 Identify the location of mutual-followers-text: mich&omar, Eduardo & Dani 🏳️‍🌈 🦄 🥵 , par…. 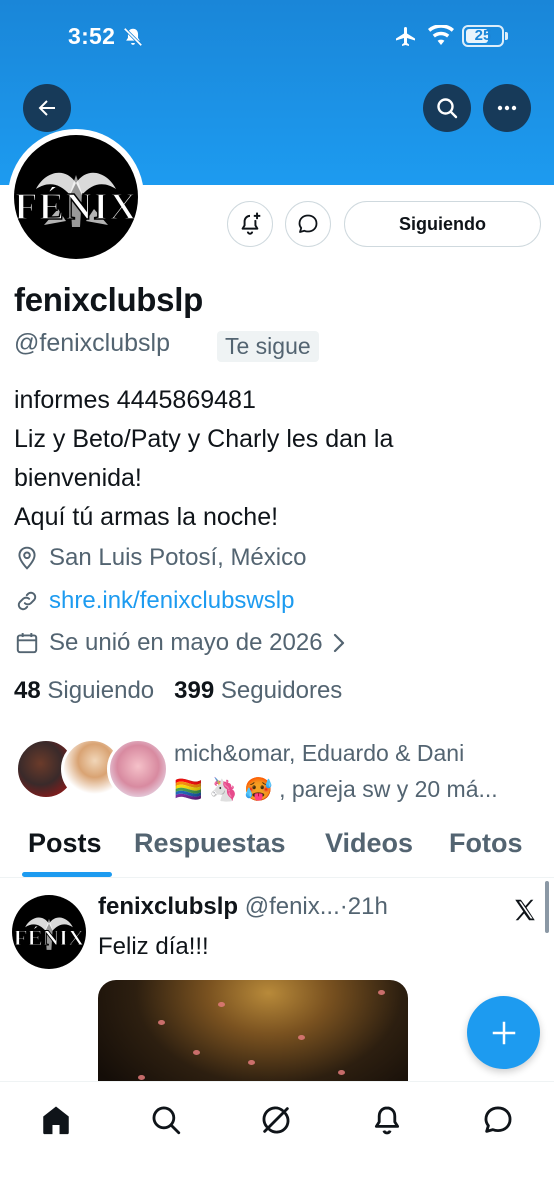
(359, 771).